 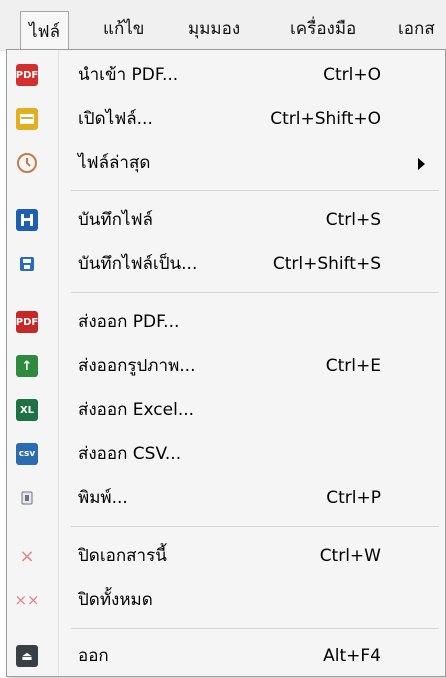 I want to click on menu-item-shortcut: Ctrl+Shift+S, so click(x=326, y=264).